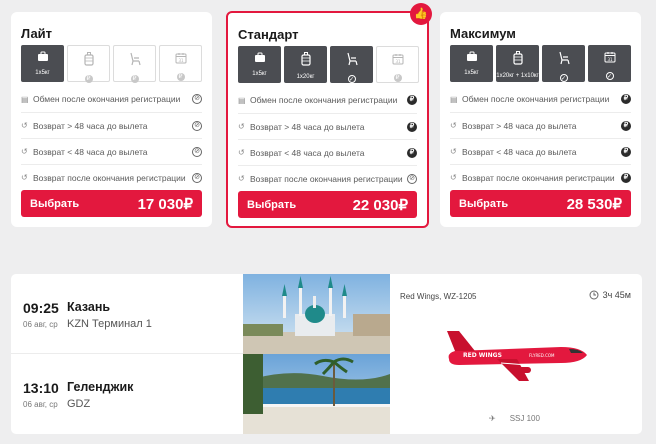  What do you see at coordinates (55, 203) in the screenshot?
I see `select-button-label: Выбрать` at bounding box center [55, 203].